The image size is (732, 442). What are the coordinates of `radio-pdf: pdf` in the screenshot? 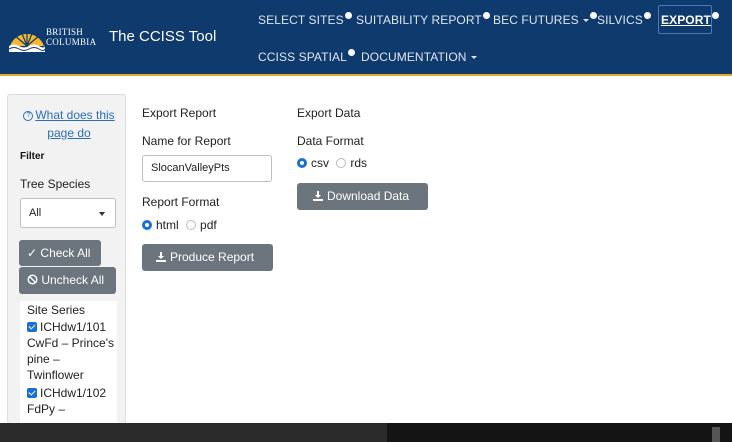 It's located at (201, 225).